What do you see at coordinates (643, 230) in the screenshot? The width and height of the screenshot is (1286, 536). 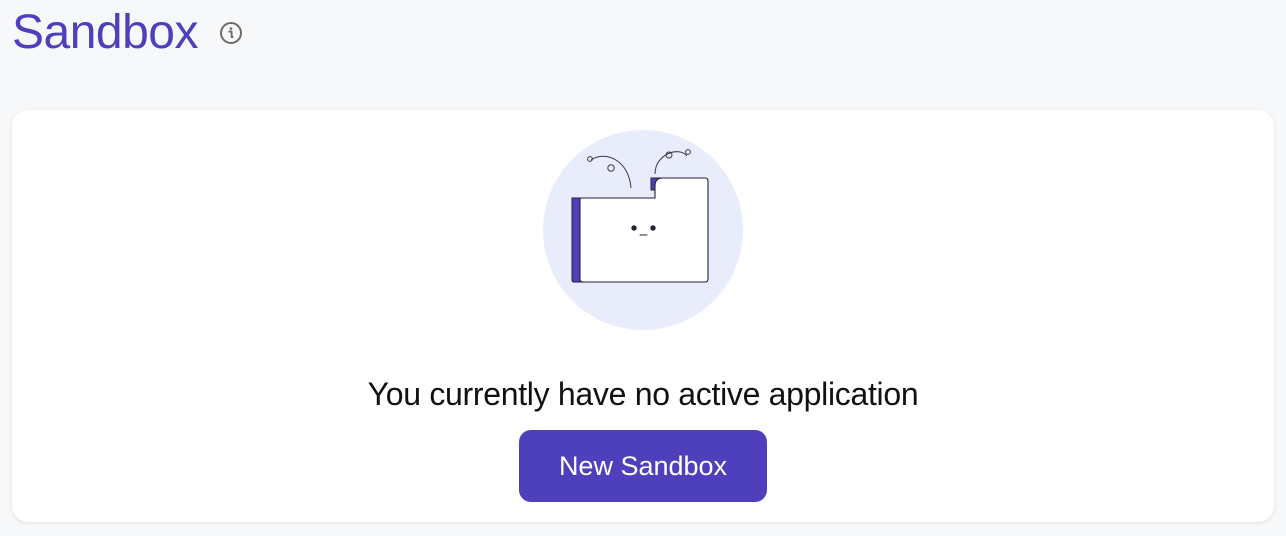 I see `folder-icon` at bounding box center [643, 230].